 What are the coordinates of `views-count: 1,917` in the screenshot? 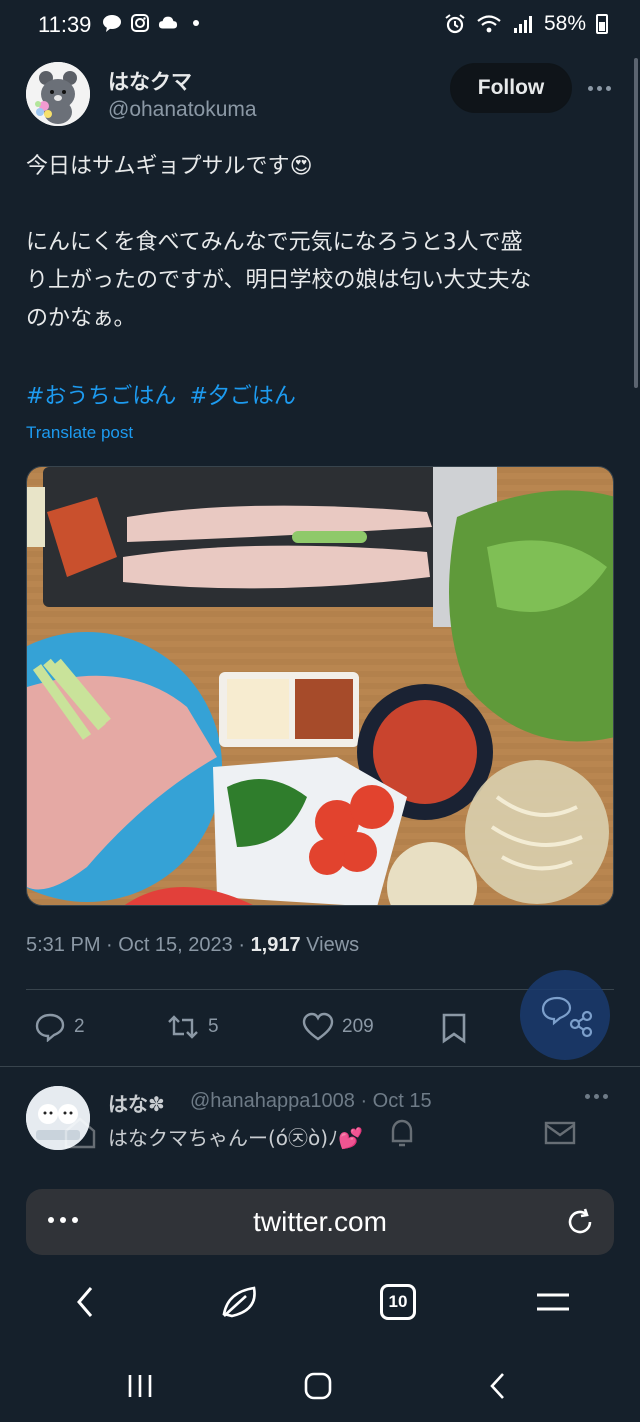 It's located at (275, 945).